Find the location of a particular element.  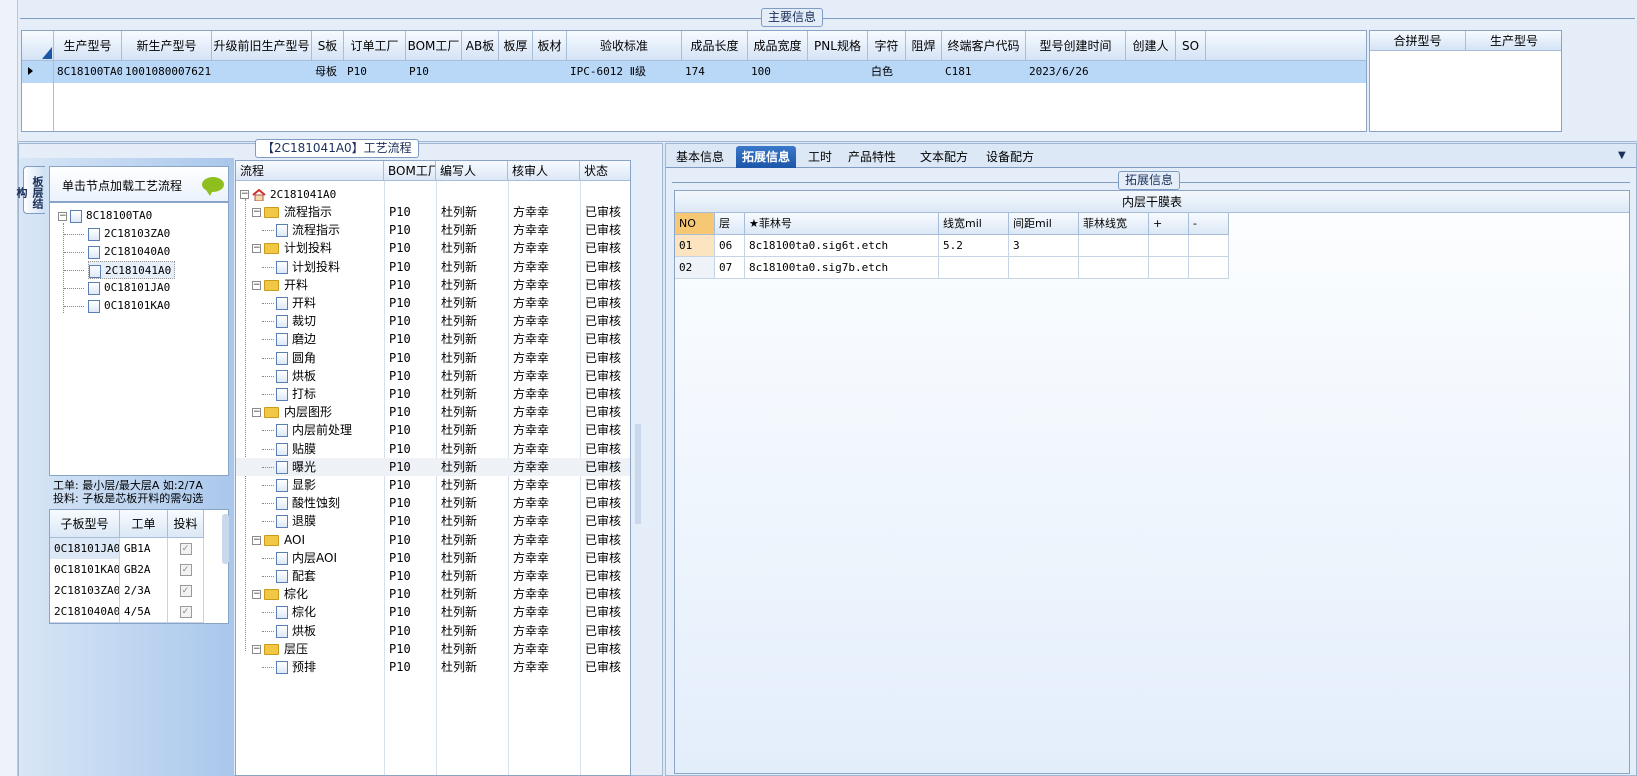

main-col-header: S板 is located at coordinates (328, 46).